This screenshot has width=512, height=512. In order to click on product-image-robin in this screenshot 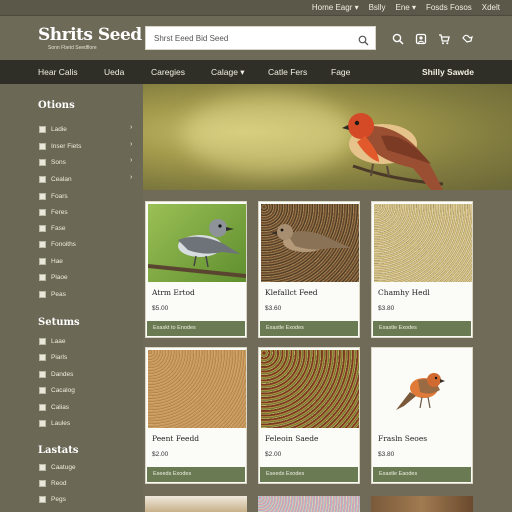, I will do `click(423, 389)`.